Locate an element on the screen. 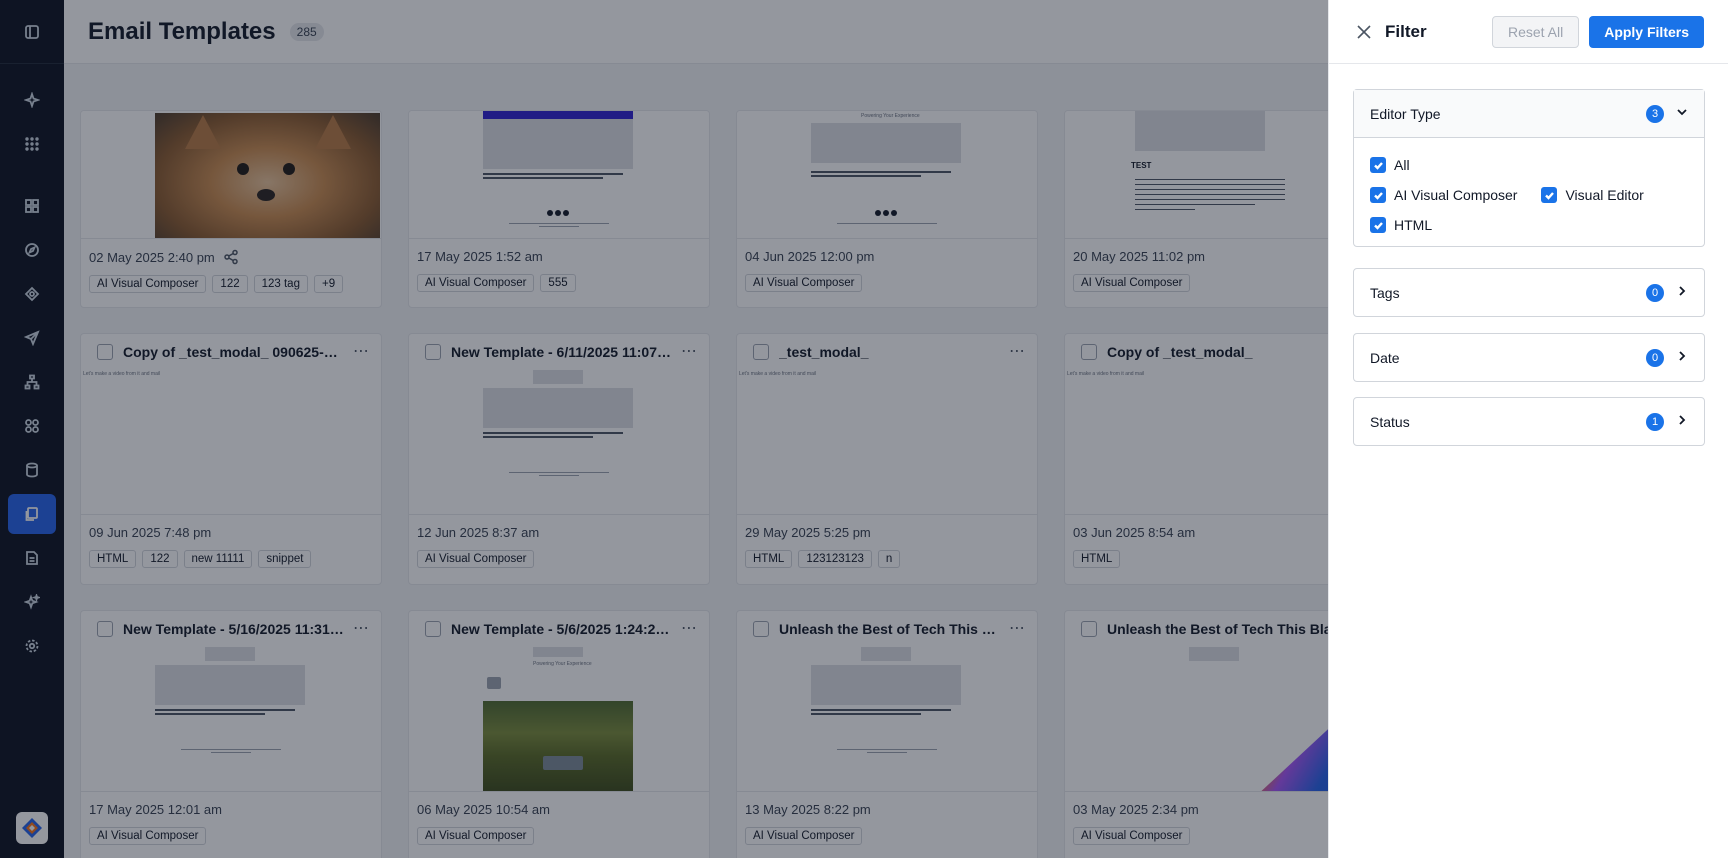 Image resolution: width=1728 pixels, height=858 pixels. option-html: HTML is located at coordinates (1401, 225).